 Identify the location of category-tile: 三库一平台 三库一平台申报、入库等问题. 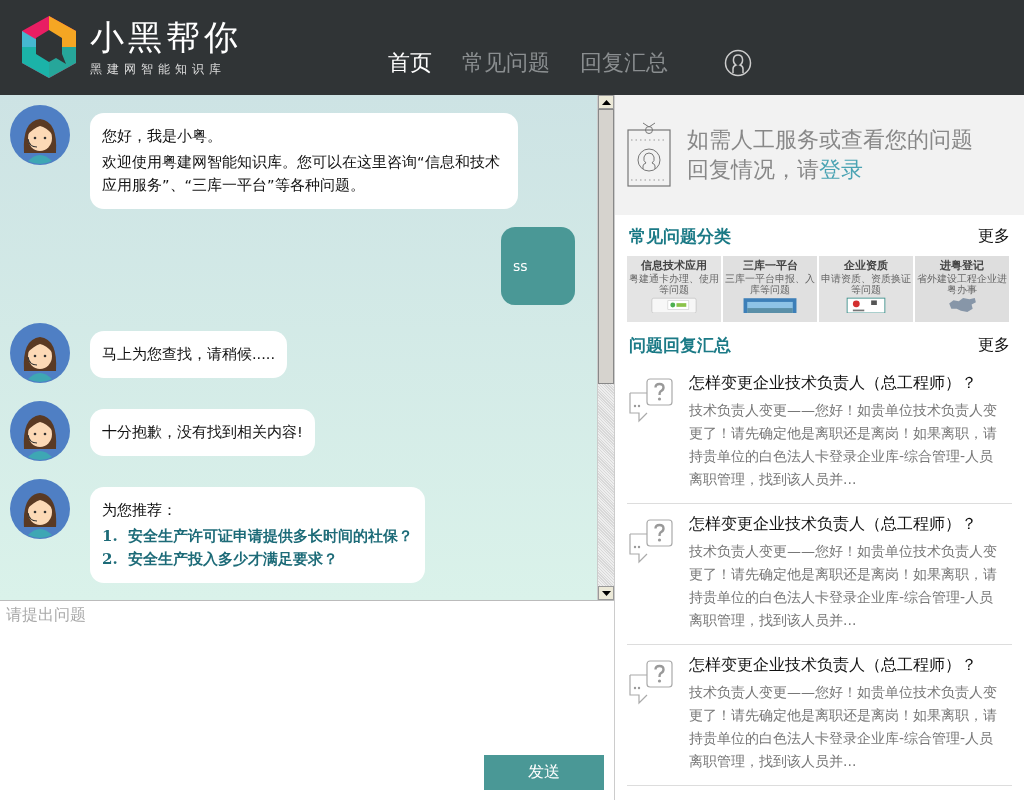
(770, 289).